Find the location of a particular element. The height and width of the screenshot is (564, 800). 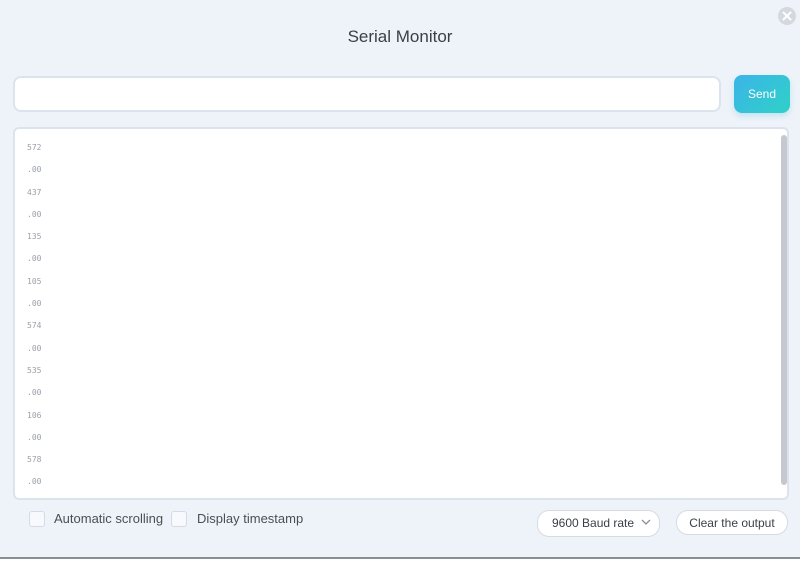

dialog-title: Serial Monitor is located at coordinates (400, 36).